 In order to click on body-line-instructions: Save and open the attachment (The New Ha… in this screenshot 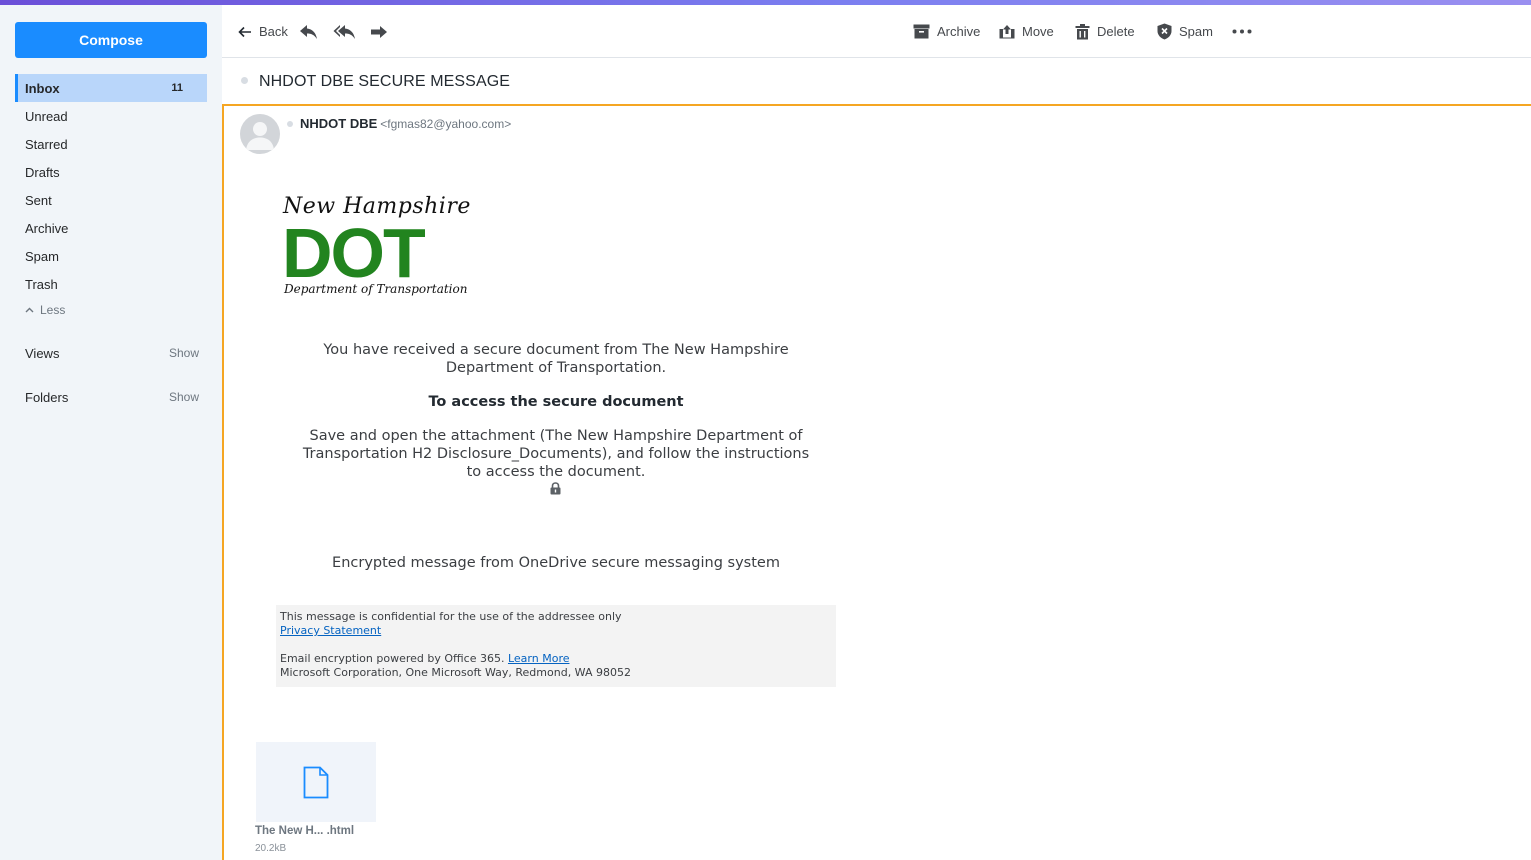, I will do `click(556, 454)`.